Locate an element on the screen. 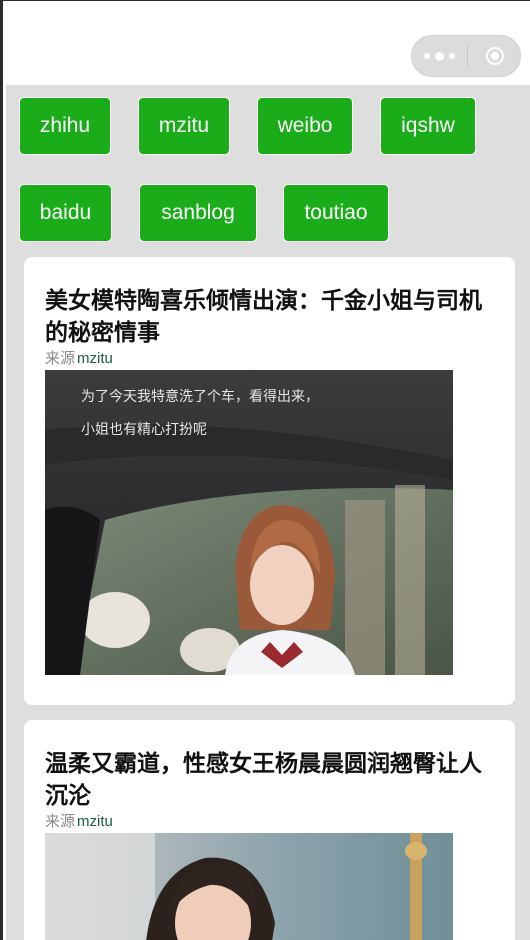 Image resolution: width=530 pixels, height=940 pixels. photo-illustration is located at coordinates (249, 886).